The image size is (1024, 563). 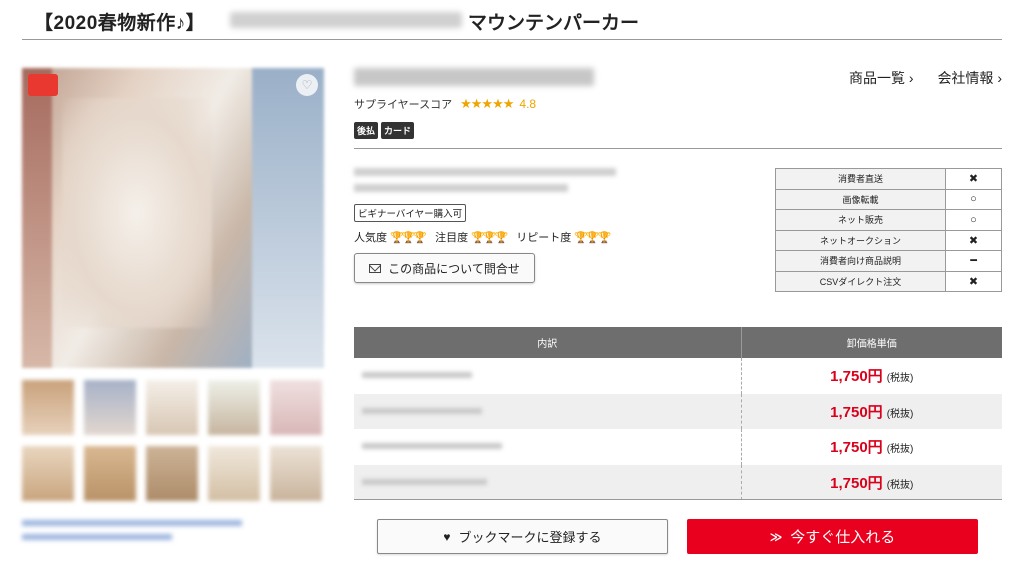 What do you see at coordinates (860, 281) in the screenshot?
I see `permission-label: CSVダイレクト注文` at bounding box center [860, 281].